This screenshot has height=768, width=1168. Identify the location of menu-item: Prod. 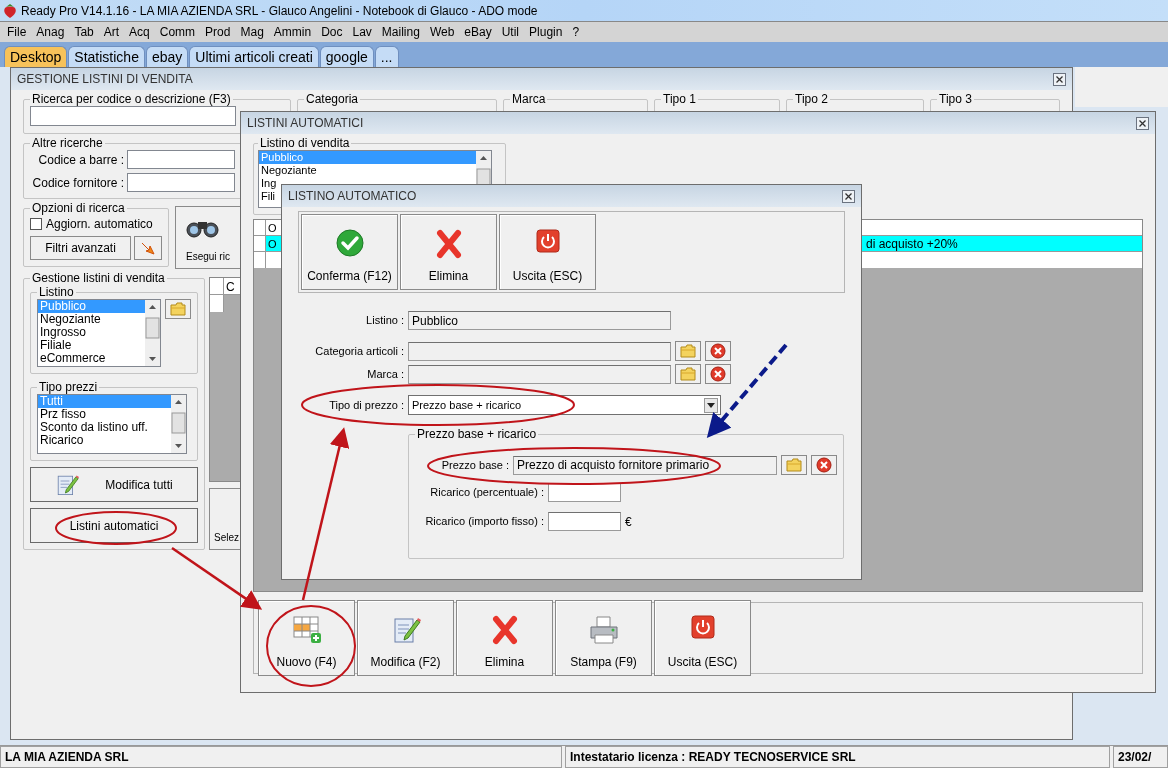
(218, 32).